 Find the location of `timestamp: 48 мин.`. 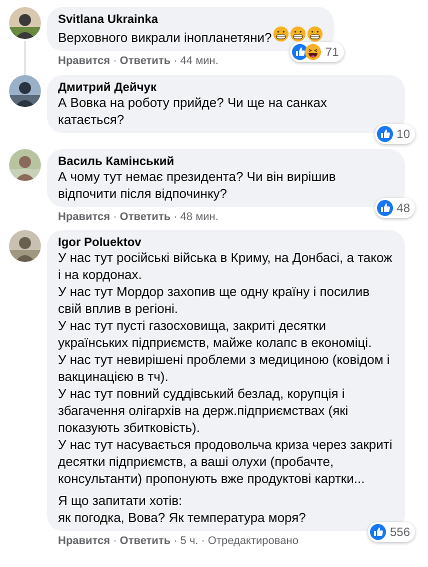

timestamp: 48 мин. is located at coordinates (199, 217).